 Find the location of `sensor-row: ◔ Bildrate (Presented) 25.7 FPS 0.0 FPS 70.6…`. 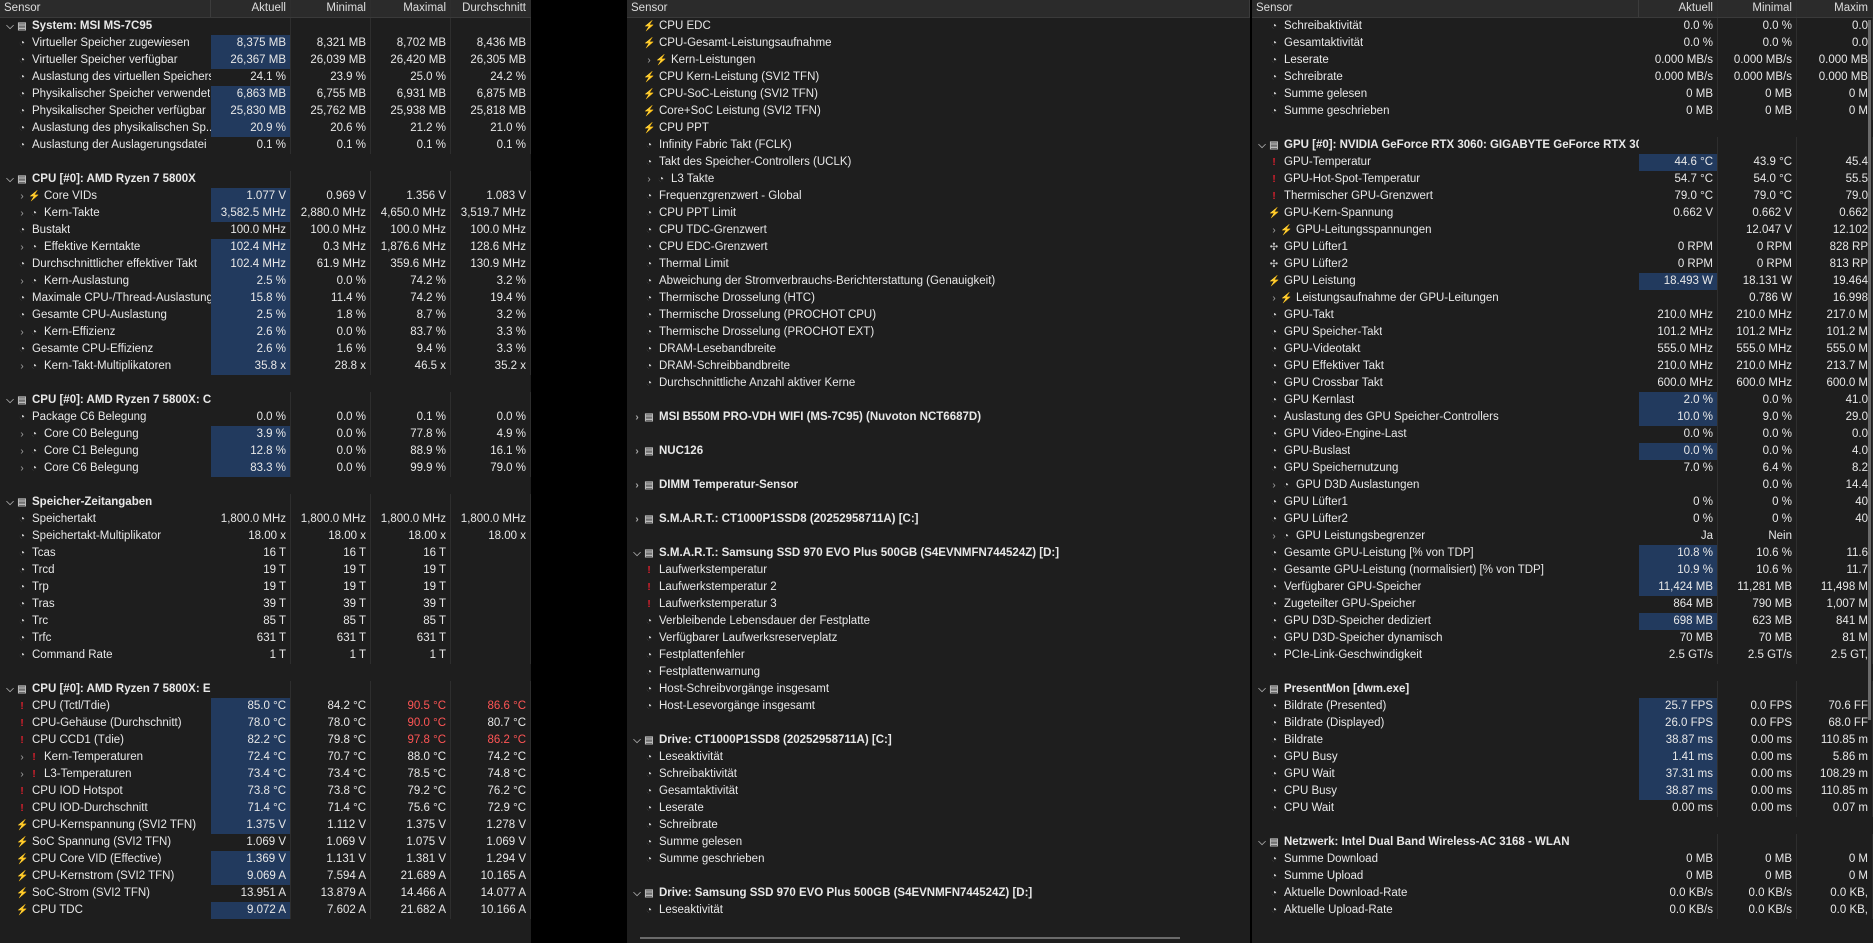

sensor-row: ◔ Bildrate (Presented) 25.7 FPS 0.0 FPS 70.6… is located at coordinates (1562, 706).